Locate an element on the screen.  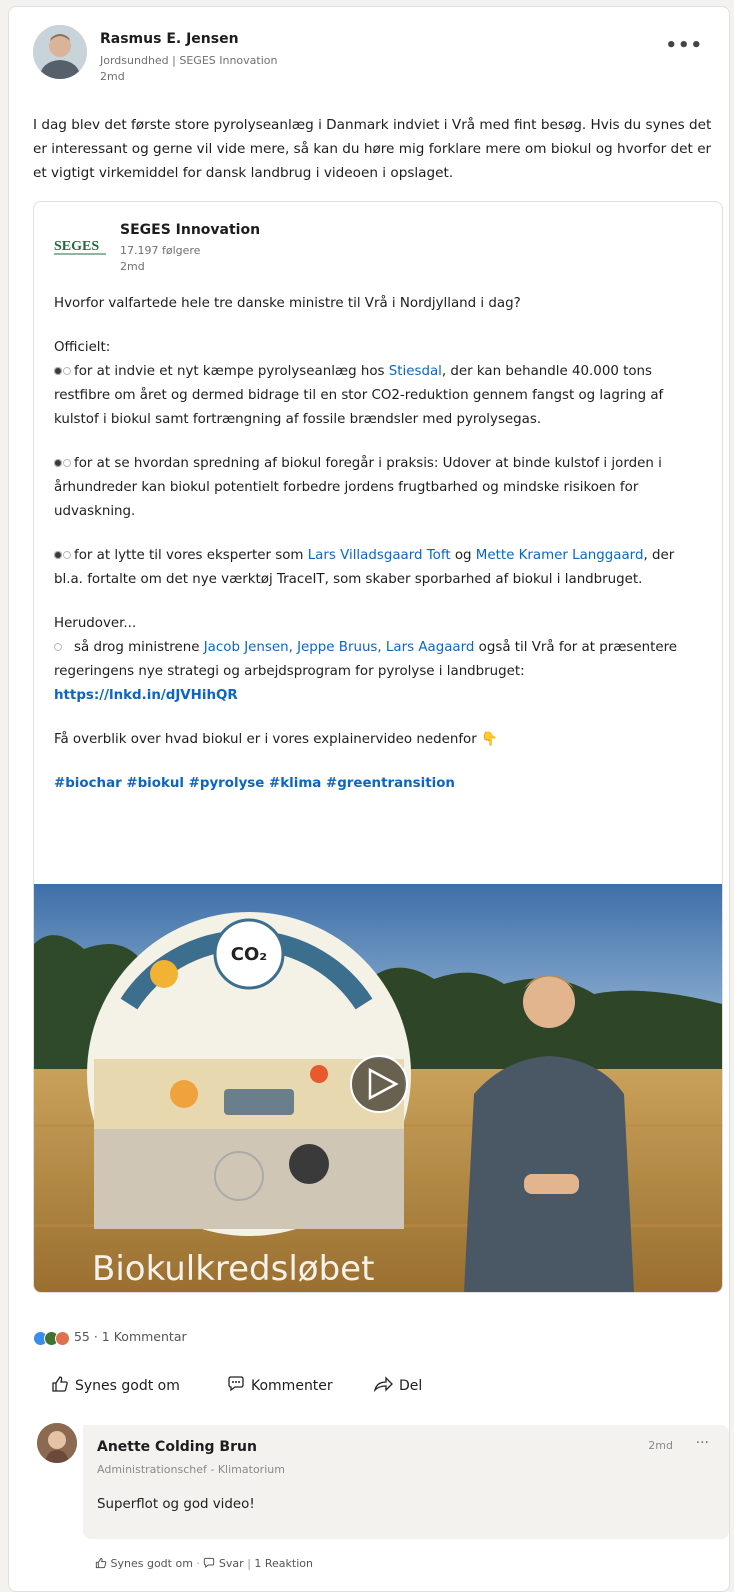
reaction-count: 55 · 1 Kommentar is located at coordinates (130, 1336).